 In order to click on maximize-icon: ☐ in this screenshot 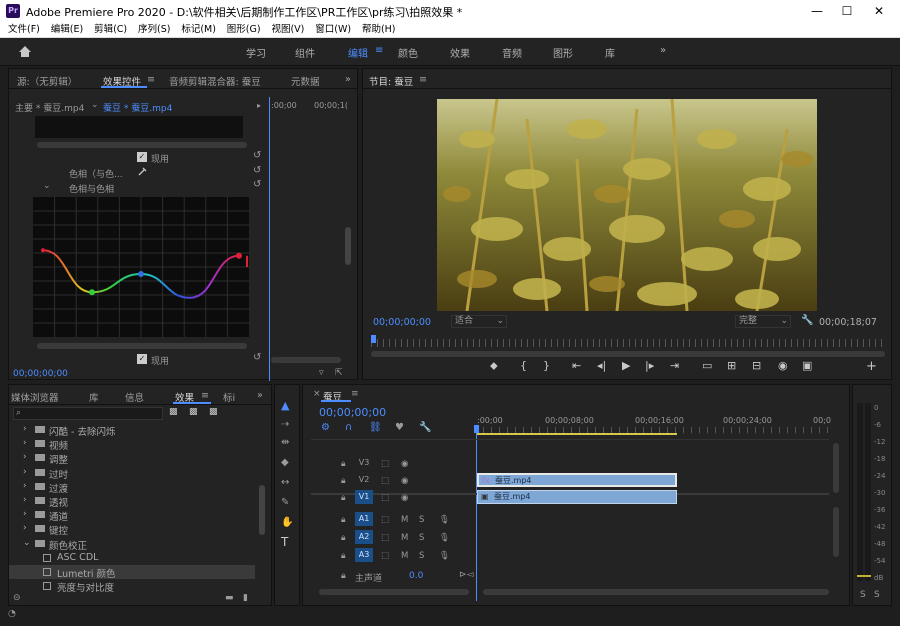, I will do `click(847, 11)`.